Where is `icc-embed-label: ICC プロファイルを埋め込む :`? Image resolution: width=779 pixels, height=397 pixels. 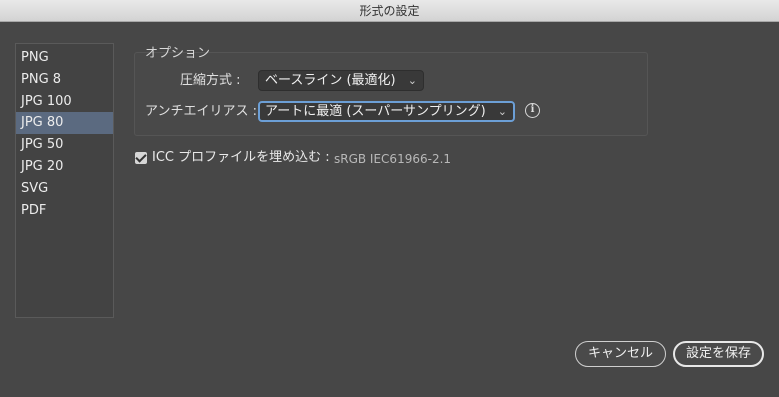 icc-embed-label: ICC プロファイルを埋め込む : is located at coordinates (241, 157).